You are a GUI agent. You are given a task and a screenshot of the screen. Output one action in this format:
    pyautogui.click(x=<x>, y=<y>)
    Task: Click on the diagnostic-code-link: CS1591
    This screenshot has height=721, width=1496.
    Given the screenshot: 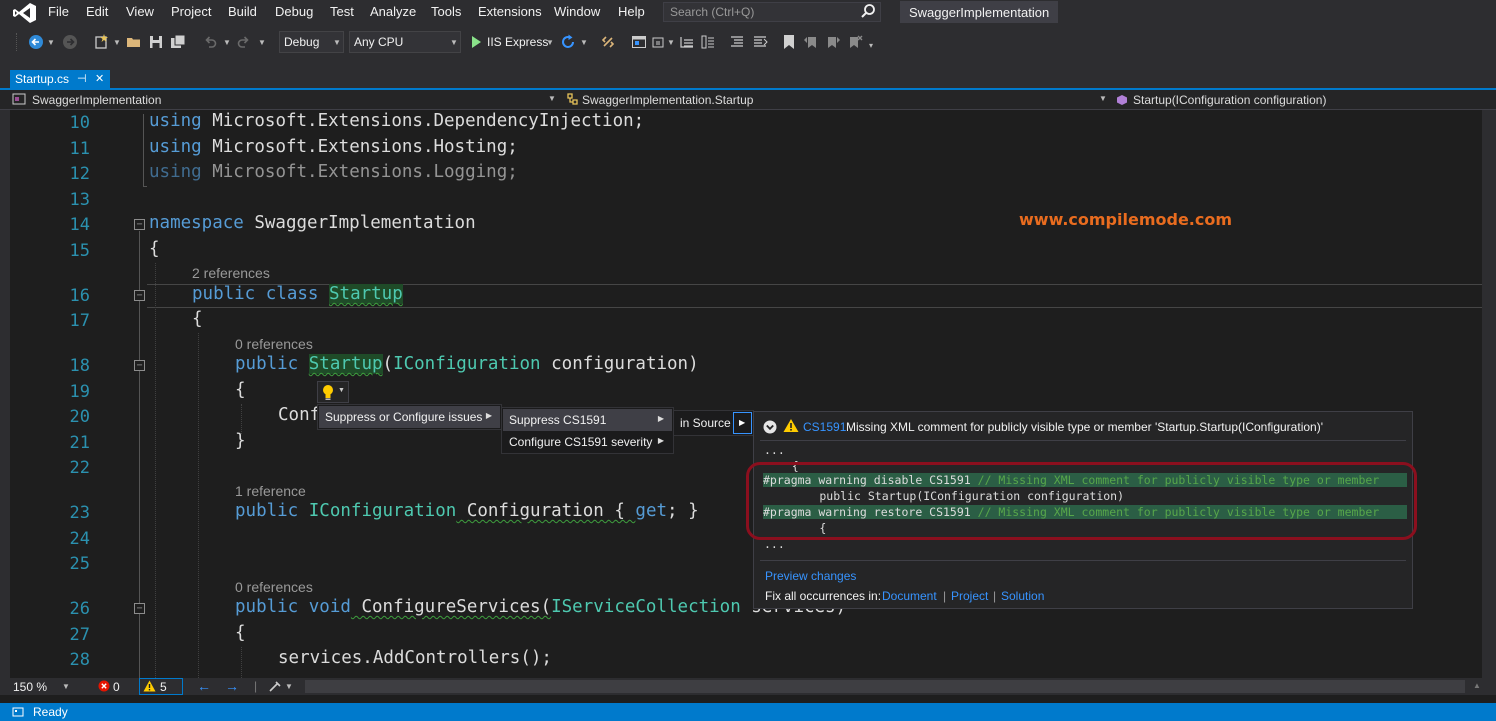 What is the action you would take?
    pyautogui.click(x=824, y=427)
    